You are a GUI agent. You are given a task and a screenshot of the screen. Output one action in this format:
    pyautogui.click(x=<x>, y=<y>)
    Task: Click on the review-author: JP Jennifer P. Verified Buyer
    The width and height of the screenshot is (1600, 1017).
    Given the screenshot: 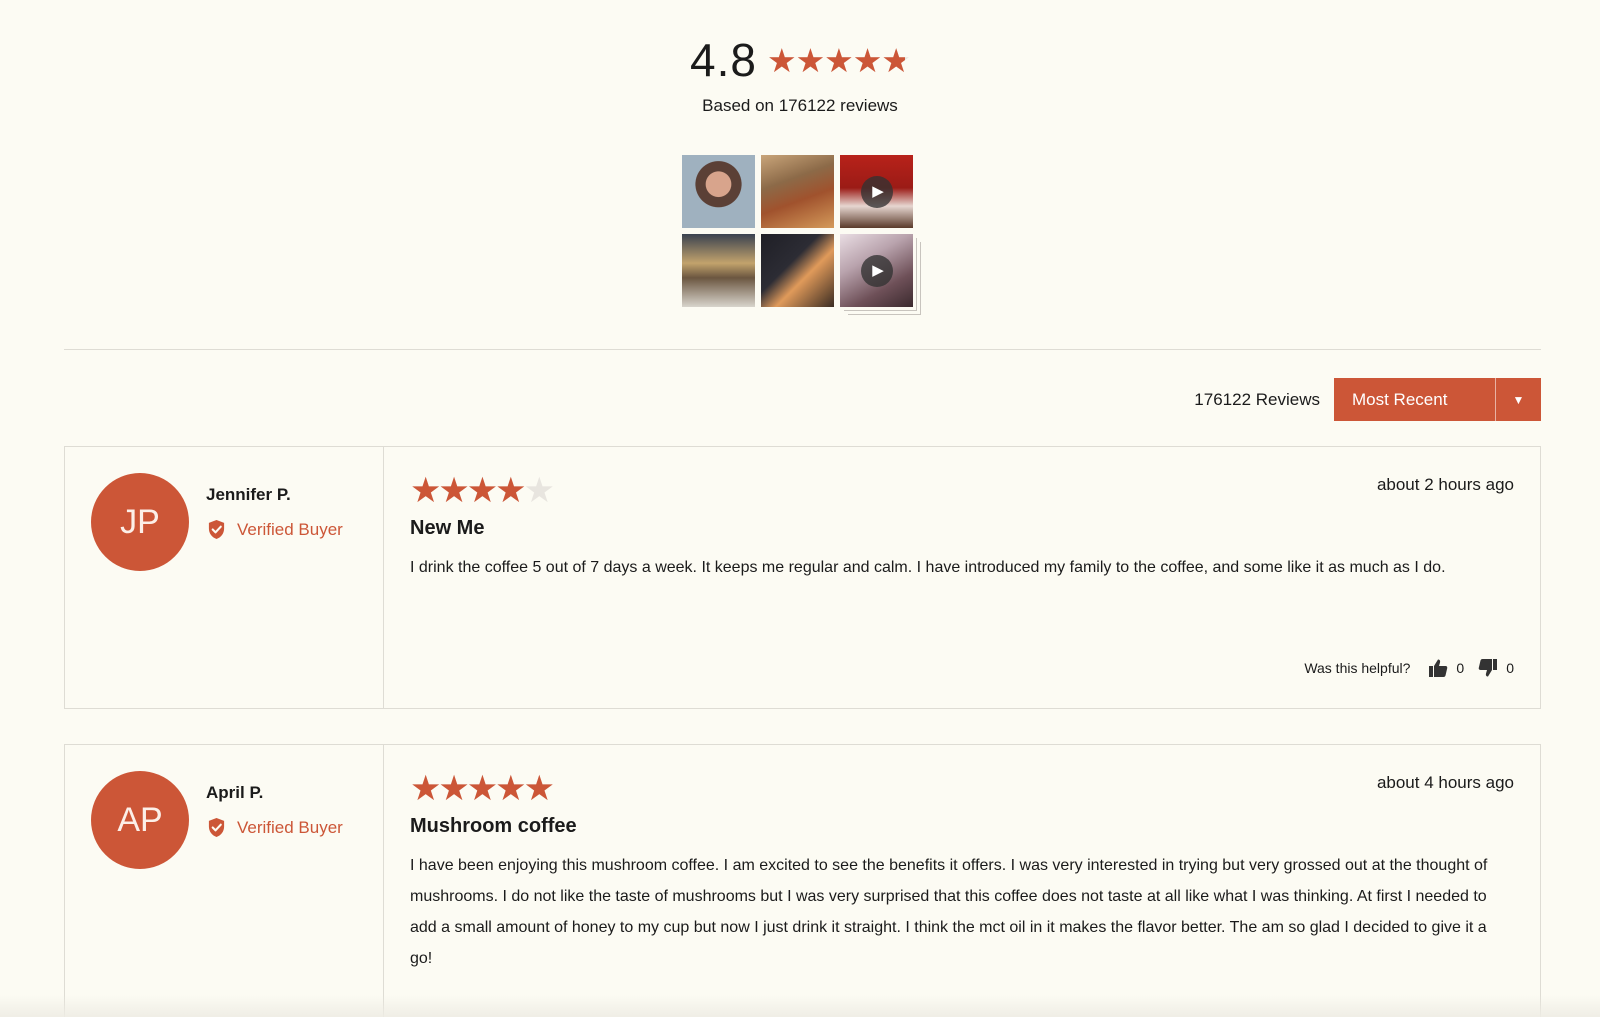 What is the action you would take?
    pyautogui.click(x=224, y=577)
    